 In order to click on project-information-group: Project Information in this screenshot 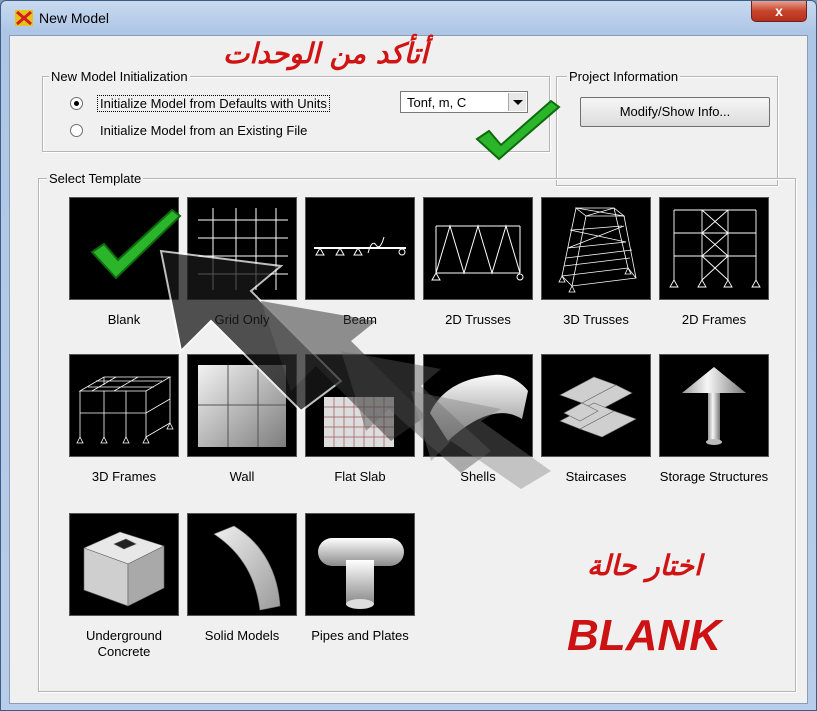, I will do `click(667, 127)`.